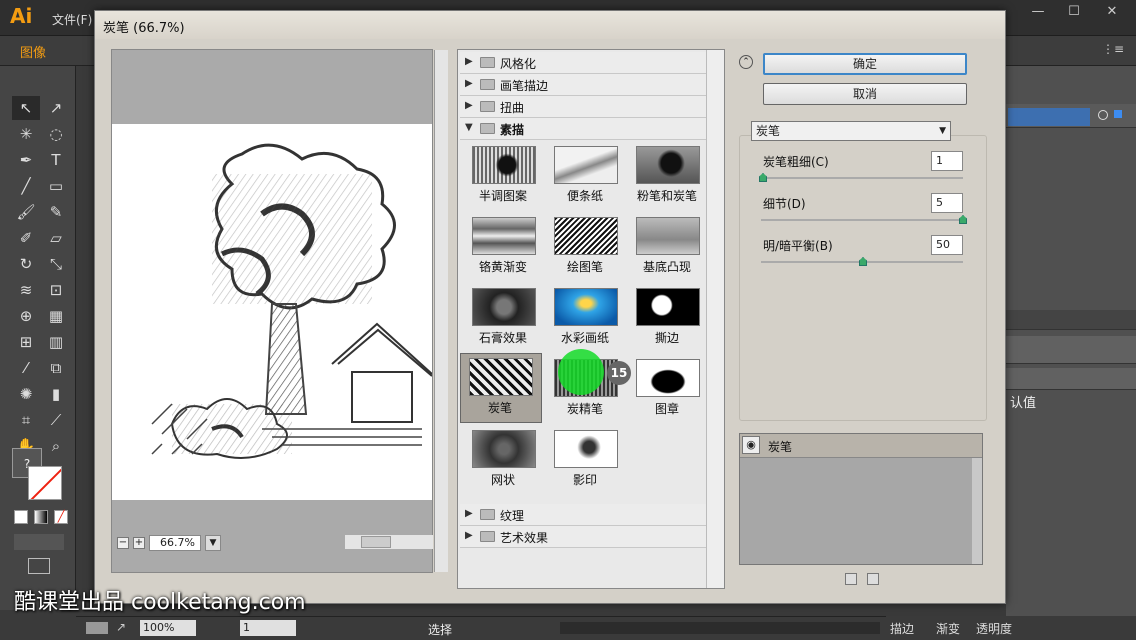  Describe the element at coordinates (56, 238) in the screenshot. I see `eraser-tool-icon: ▱` at that location.